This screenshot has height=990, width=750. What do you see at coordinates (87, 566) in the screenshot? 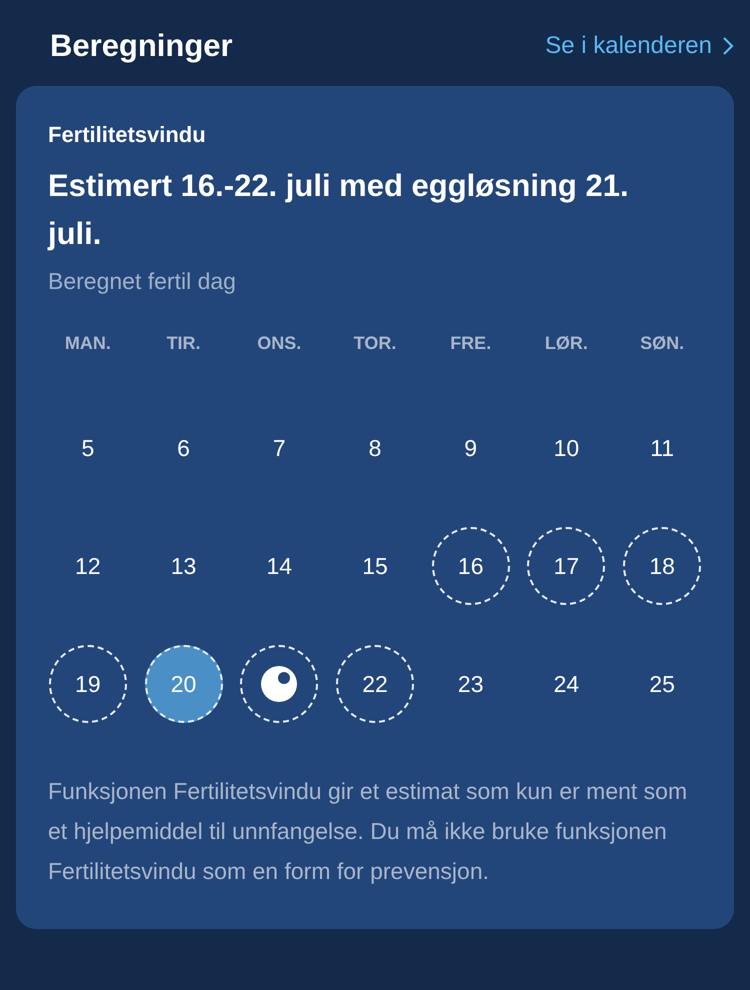
I see `calendar-day: 12` at bounding box center [87, 566].